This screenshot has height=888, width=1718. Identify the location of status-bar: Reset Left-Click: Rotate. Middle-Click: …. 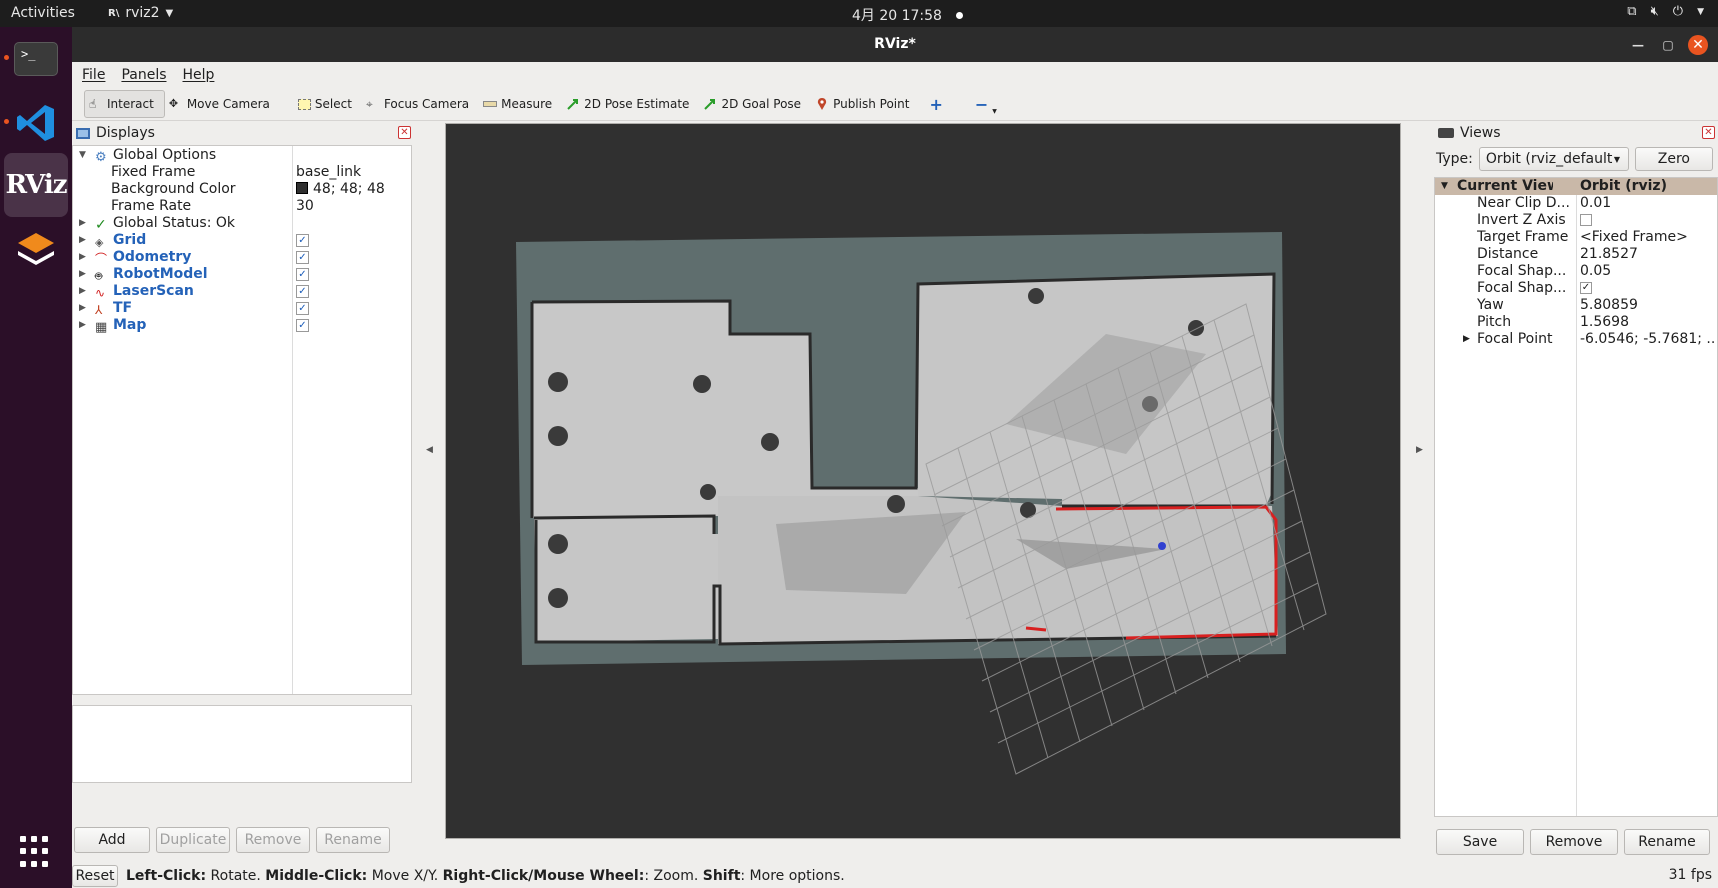
(895, 875).